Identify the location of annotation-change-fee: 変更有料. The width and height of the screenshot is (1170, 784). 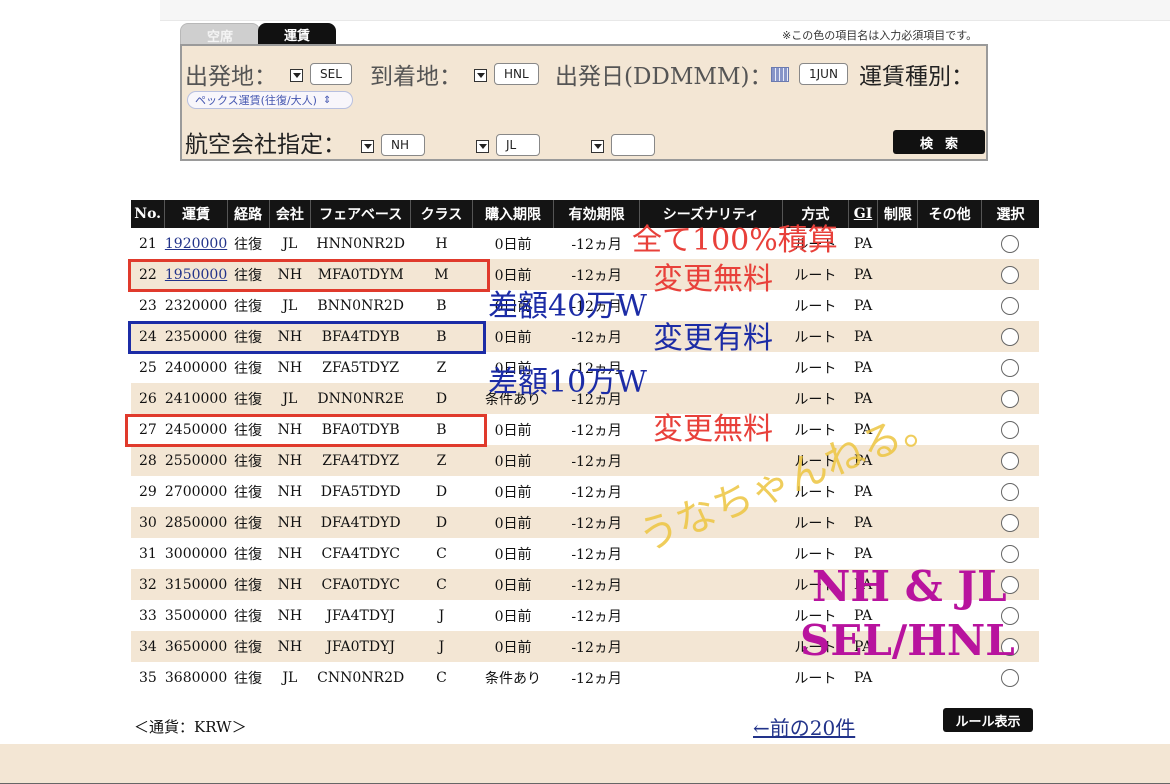
(713, 338).